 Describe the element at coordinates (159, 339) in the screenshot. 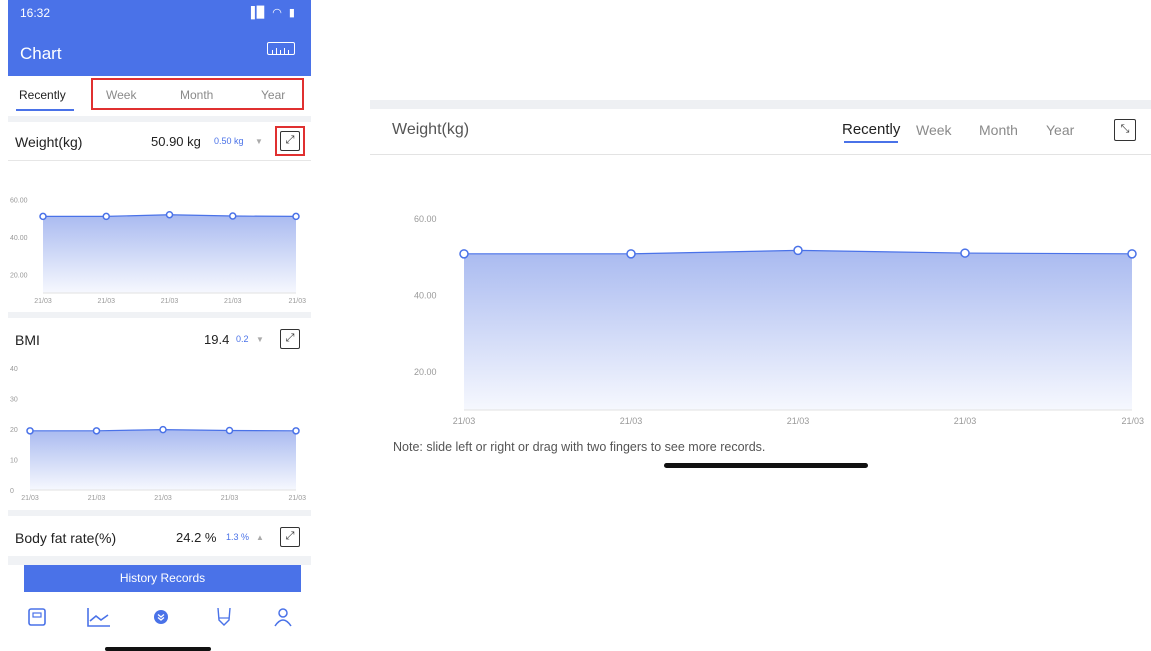

I see `metric-row-bmi: BMI 19.4 0.2 ▼ ⤢` at that location.